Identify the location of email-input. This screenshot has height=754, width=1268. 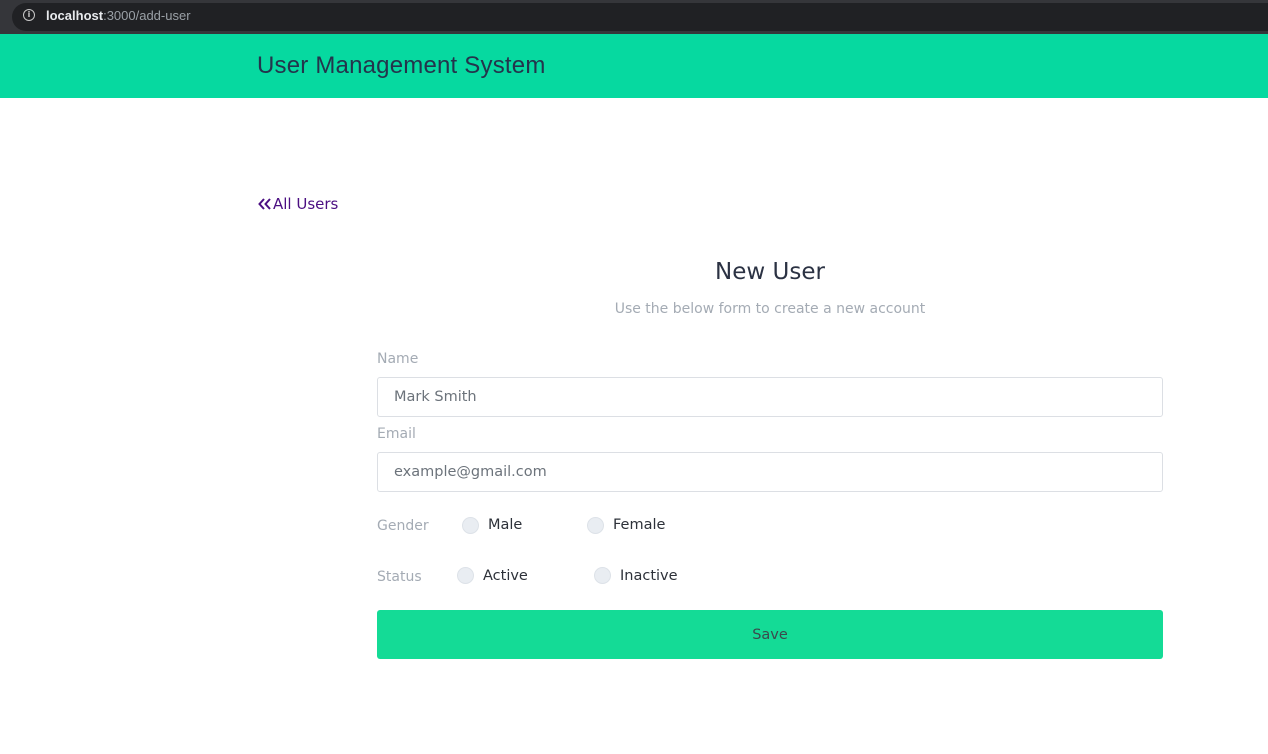
(770, 472).